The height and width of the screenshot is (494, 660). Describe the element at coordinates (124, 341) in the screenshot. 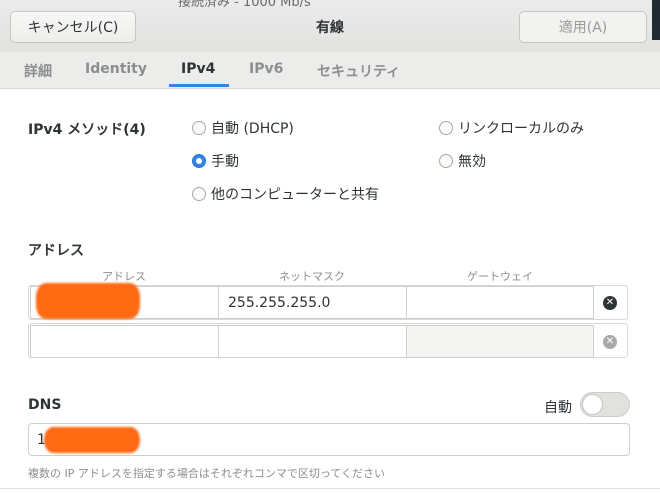

I see `address-input` at that location.